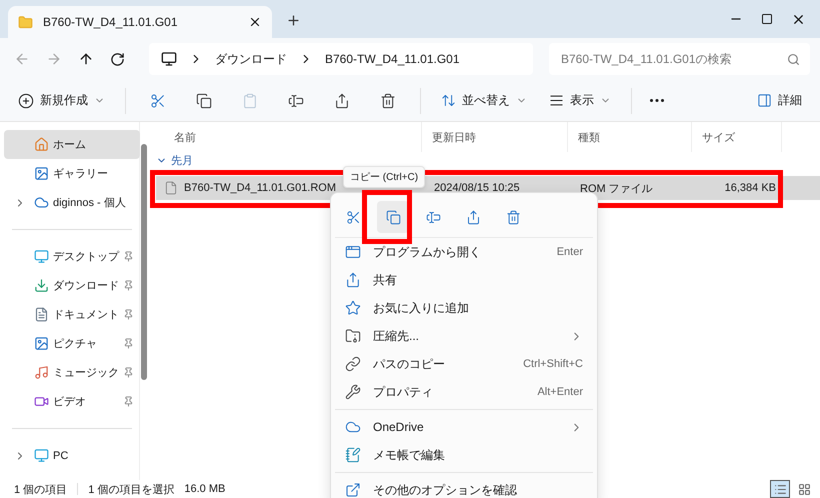 This screenshot has height=498, width=820. Describe the element at coordinates (477, 188) in the screenshot. I see `date-cell-text: 2024/08/15 10:25` at that location.